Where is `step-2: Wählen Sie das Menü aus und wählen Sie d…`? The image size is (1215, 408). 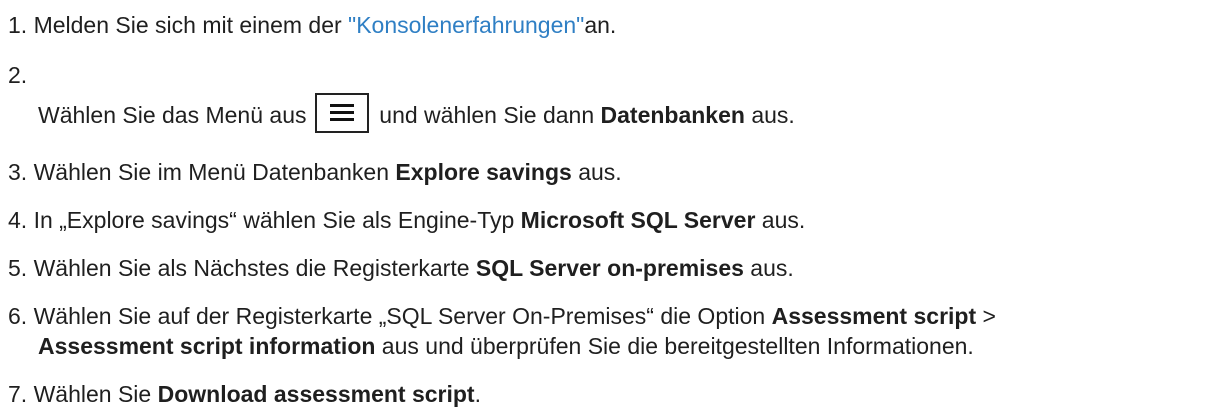 step-2: Wählen Sie das Menü aus und wählen Sie d… is located at coordinates (416, 113).